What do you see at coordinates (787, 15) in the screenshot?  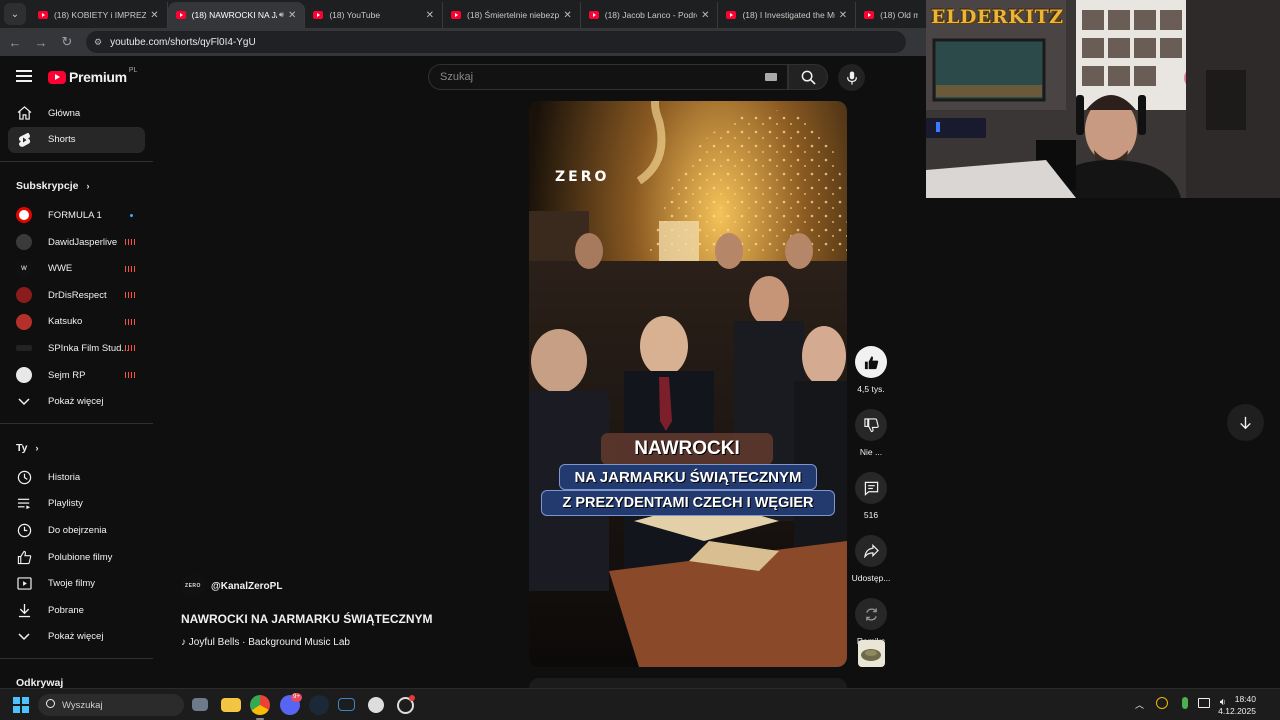 I see `browser-tab: (18) I Investigated the Mu ✕` at bounding box center [787, 15].